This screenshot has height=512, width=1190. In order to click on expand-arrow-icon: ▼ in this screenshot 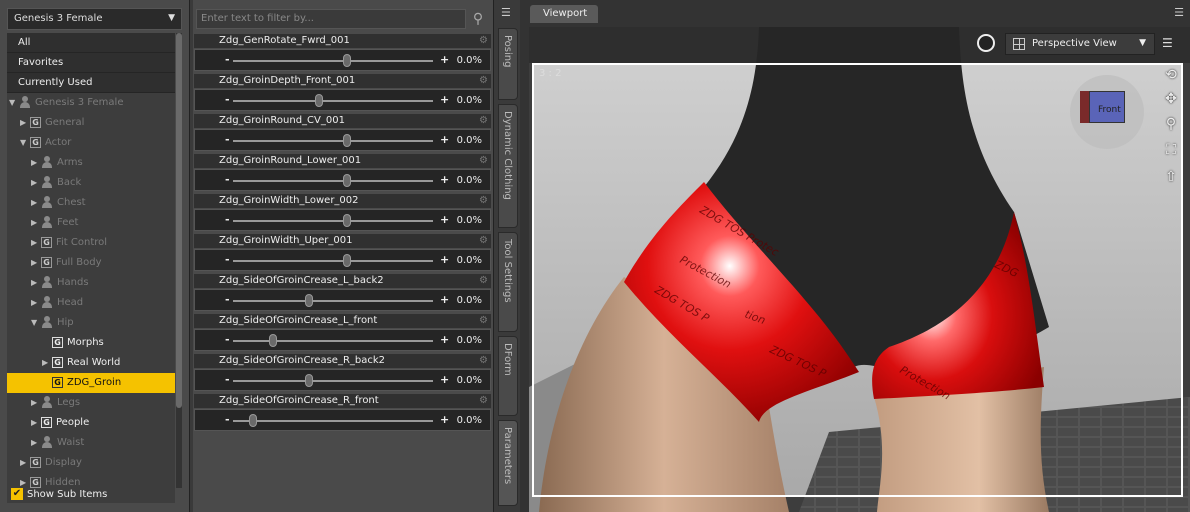, I will do `click(36, 323)`.